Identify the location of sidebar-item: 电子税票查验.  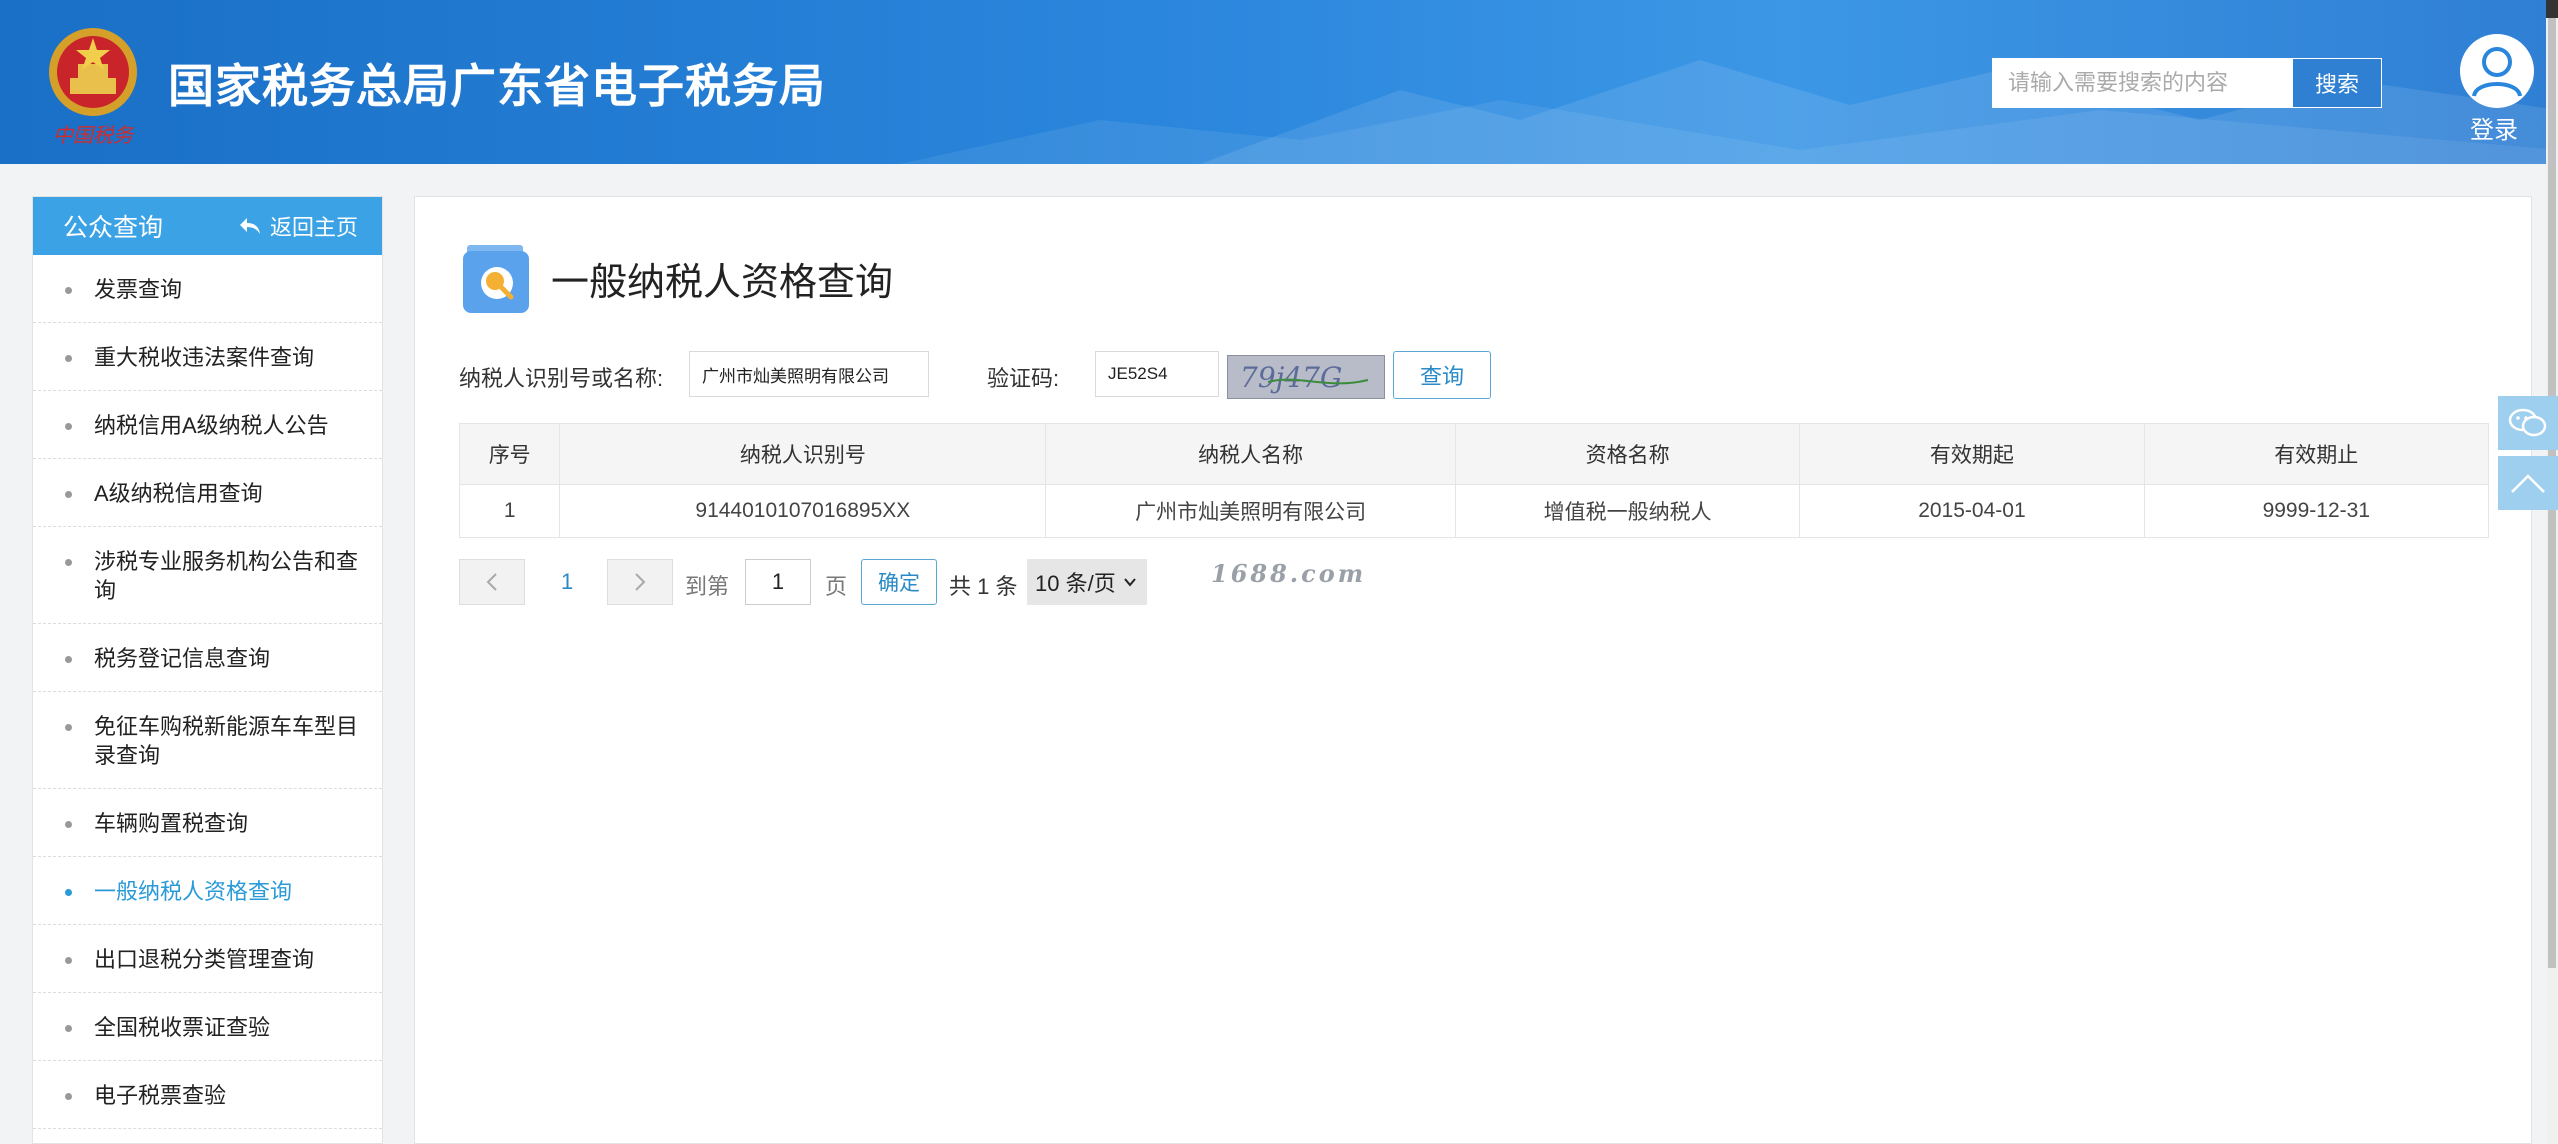
(207, 1095).